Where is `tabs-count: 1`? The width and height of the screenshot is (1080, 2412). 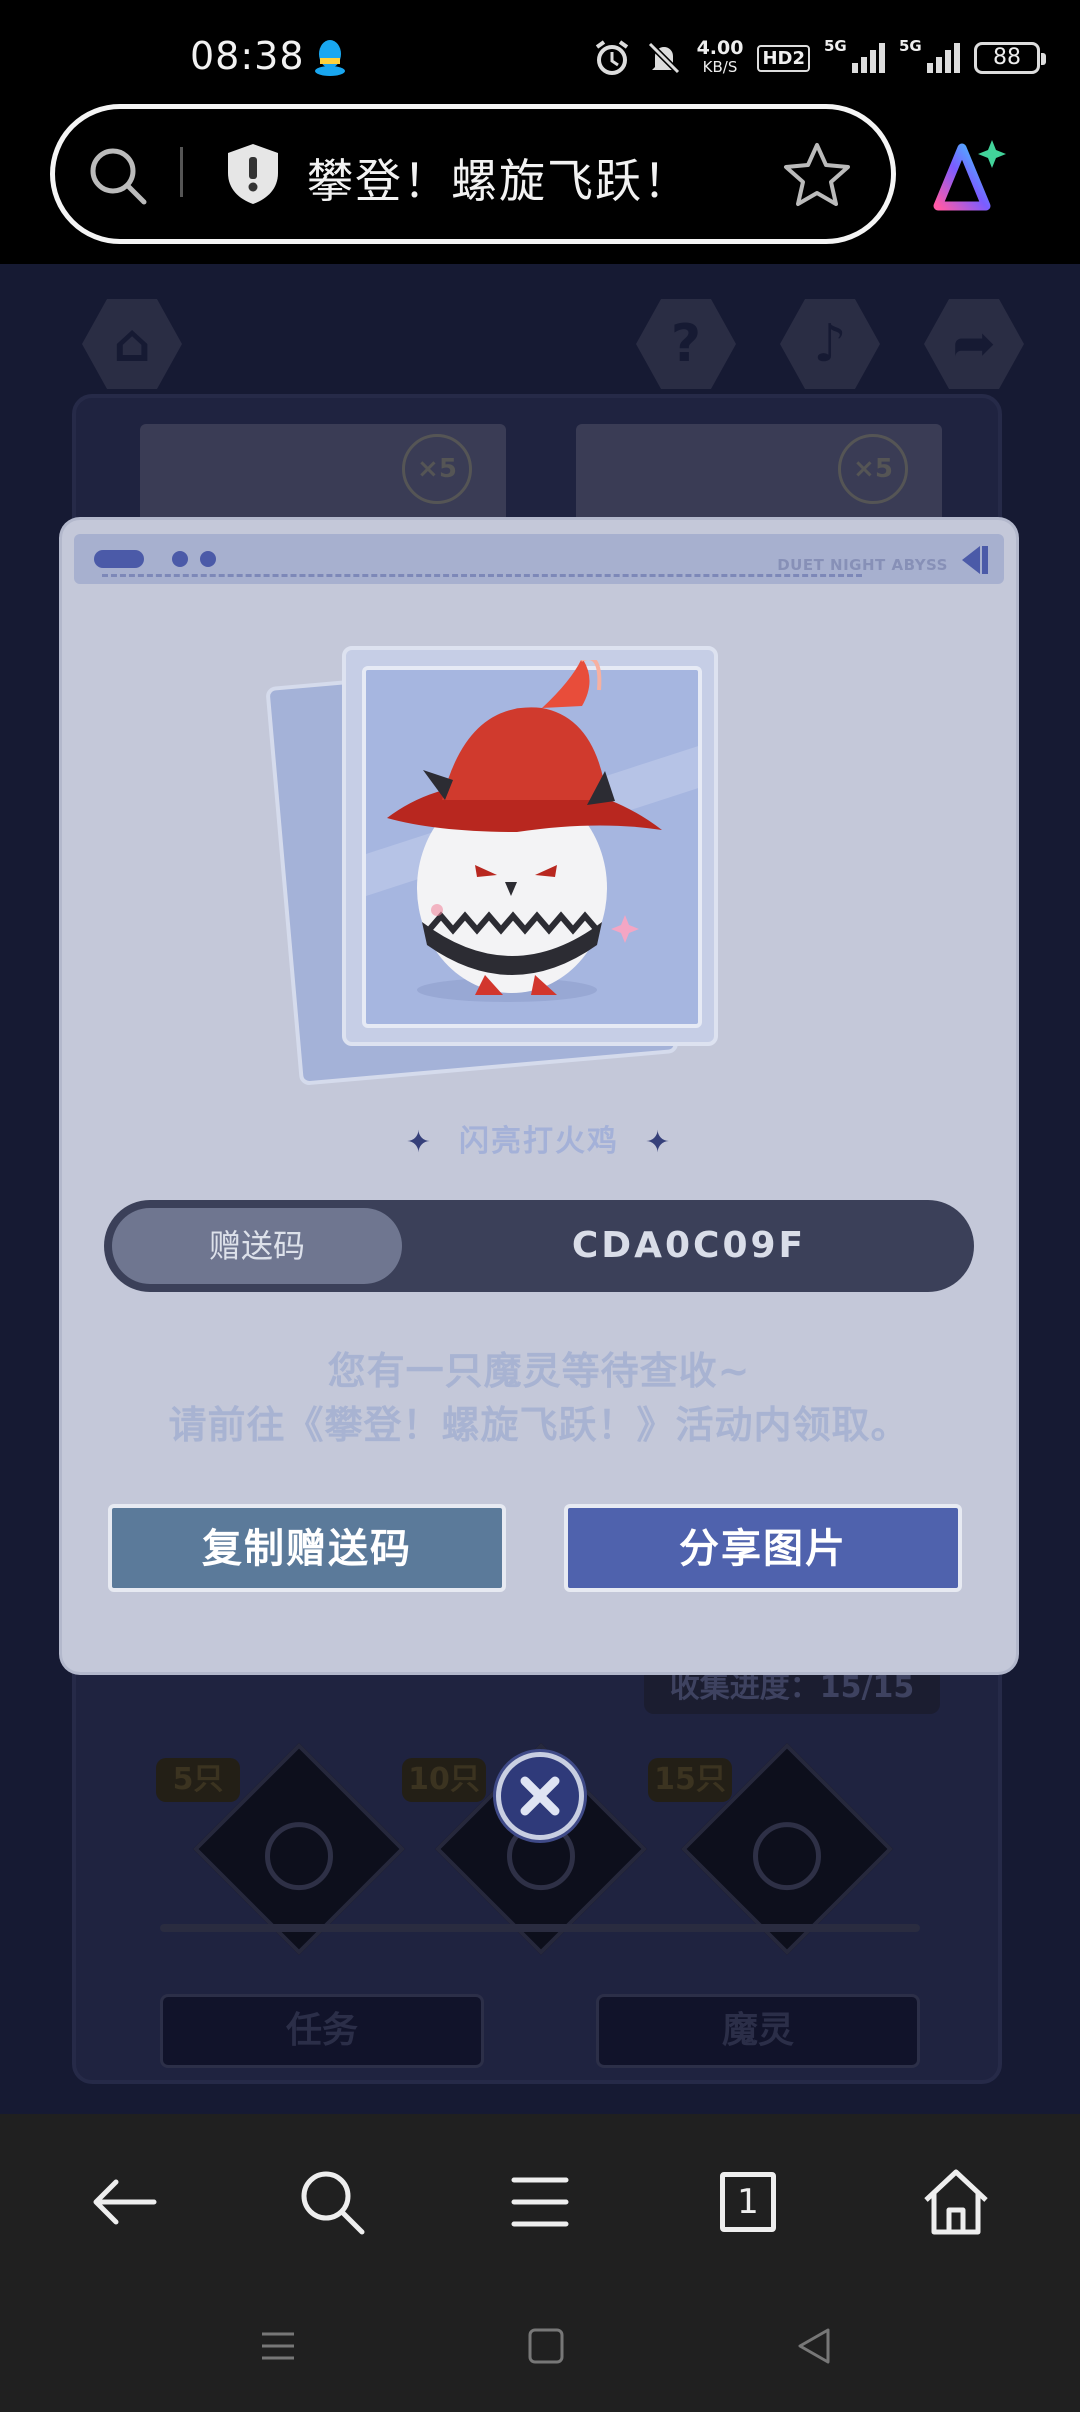
tabs-count: 1 is located at coordinates (748, 2202).